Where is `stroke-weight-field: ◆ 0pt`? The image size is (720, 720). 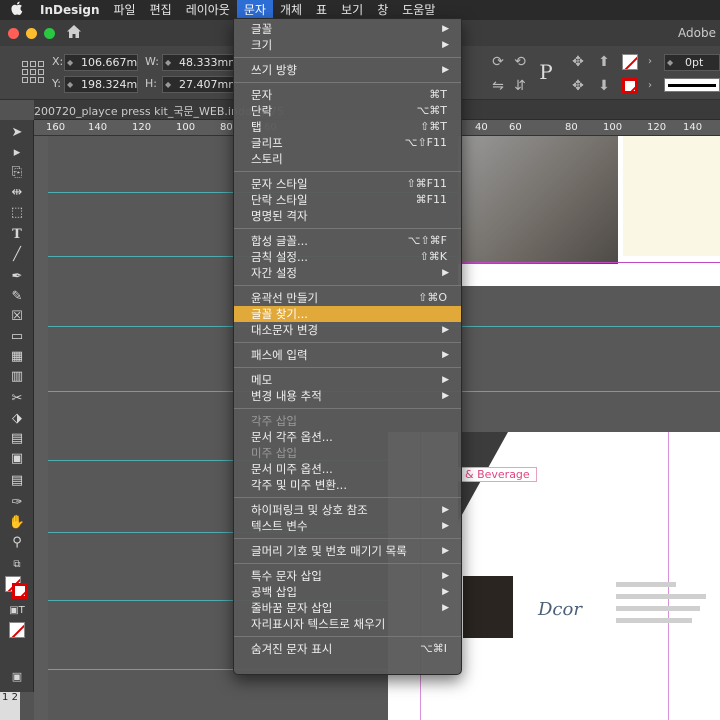
stroke-weight-field: ◆ 0pt is located at coordinates (692, 62).